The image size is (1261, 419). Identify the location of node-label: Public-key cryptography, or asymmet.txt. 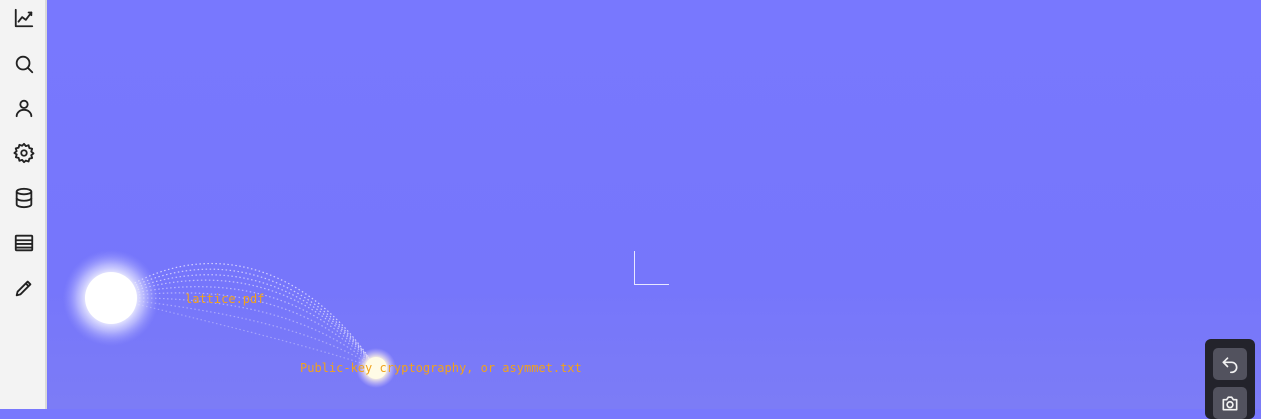
(441, 368).